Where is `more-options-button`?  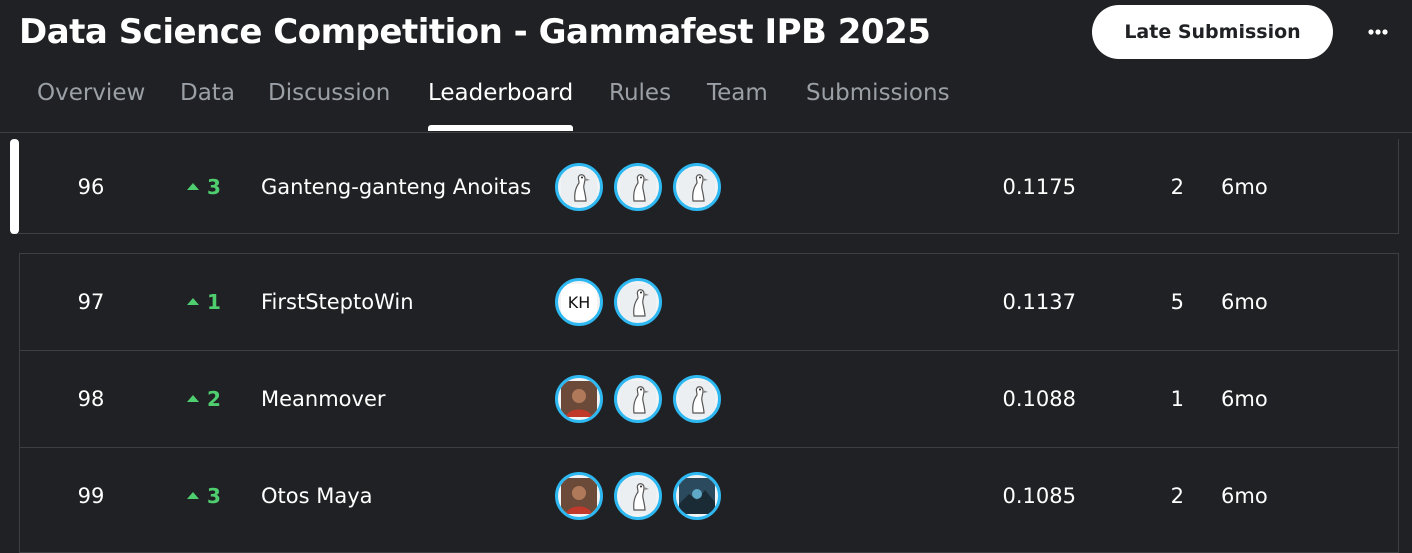
more-options-button is located at coordinates (1378, 32).